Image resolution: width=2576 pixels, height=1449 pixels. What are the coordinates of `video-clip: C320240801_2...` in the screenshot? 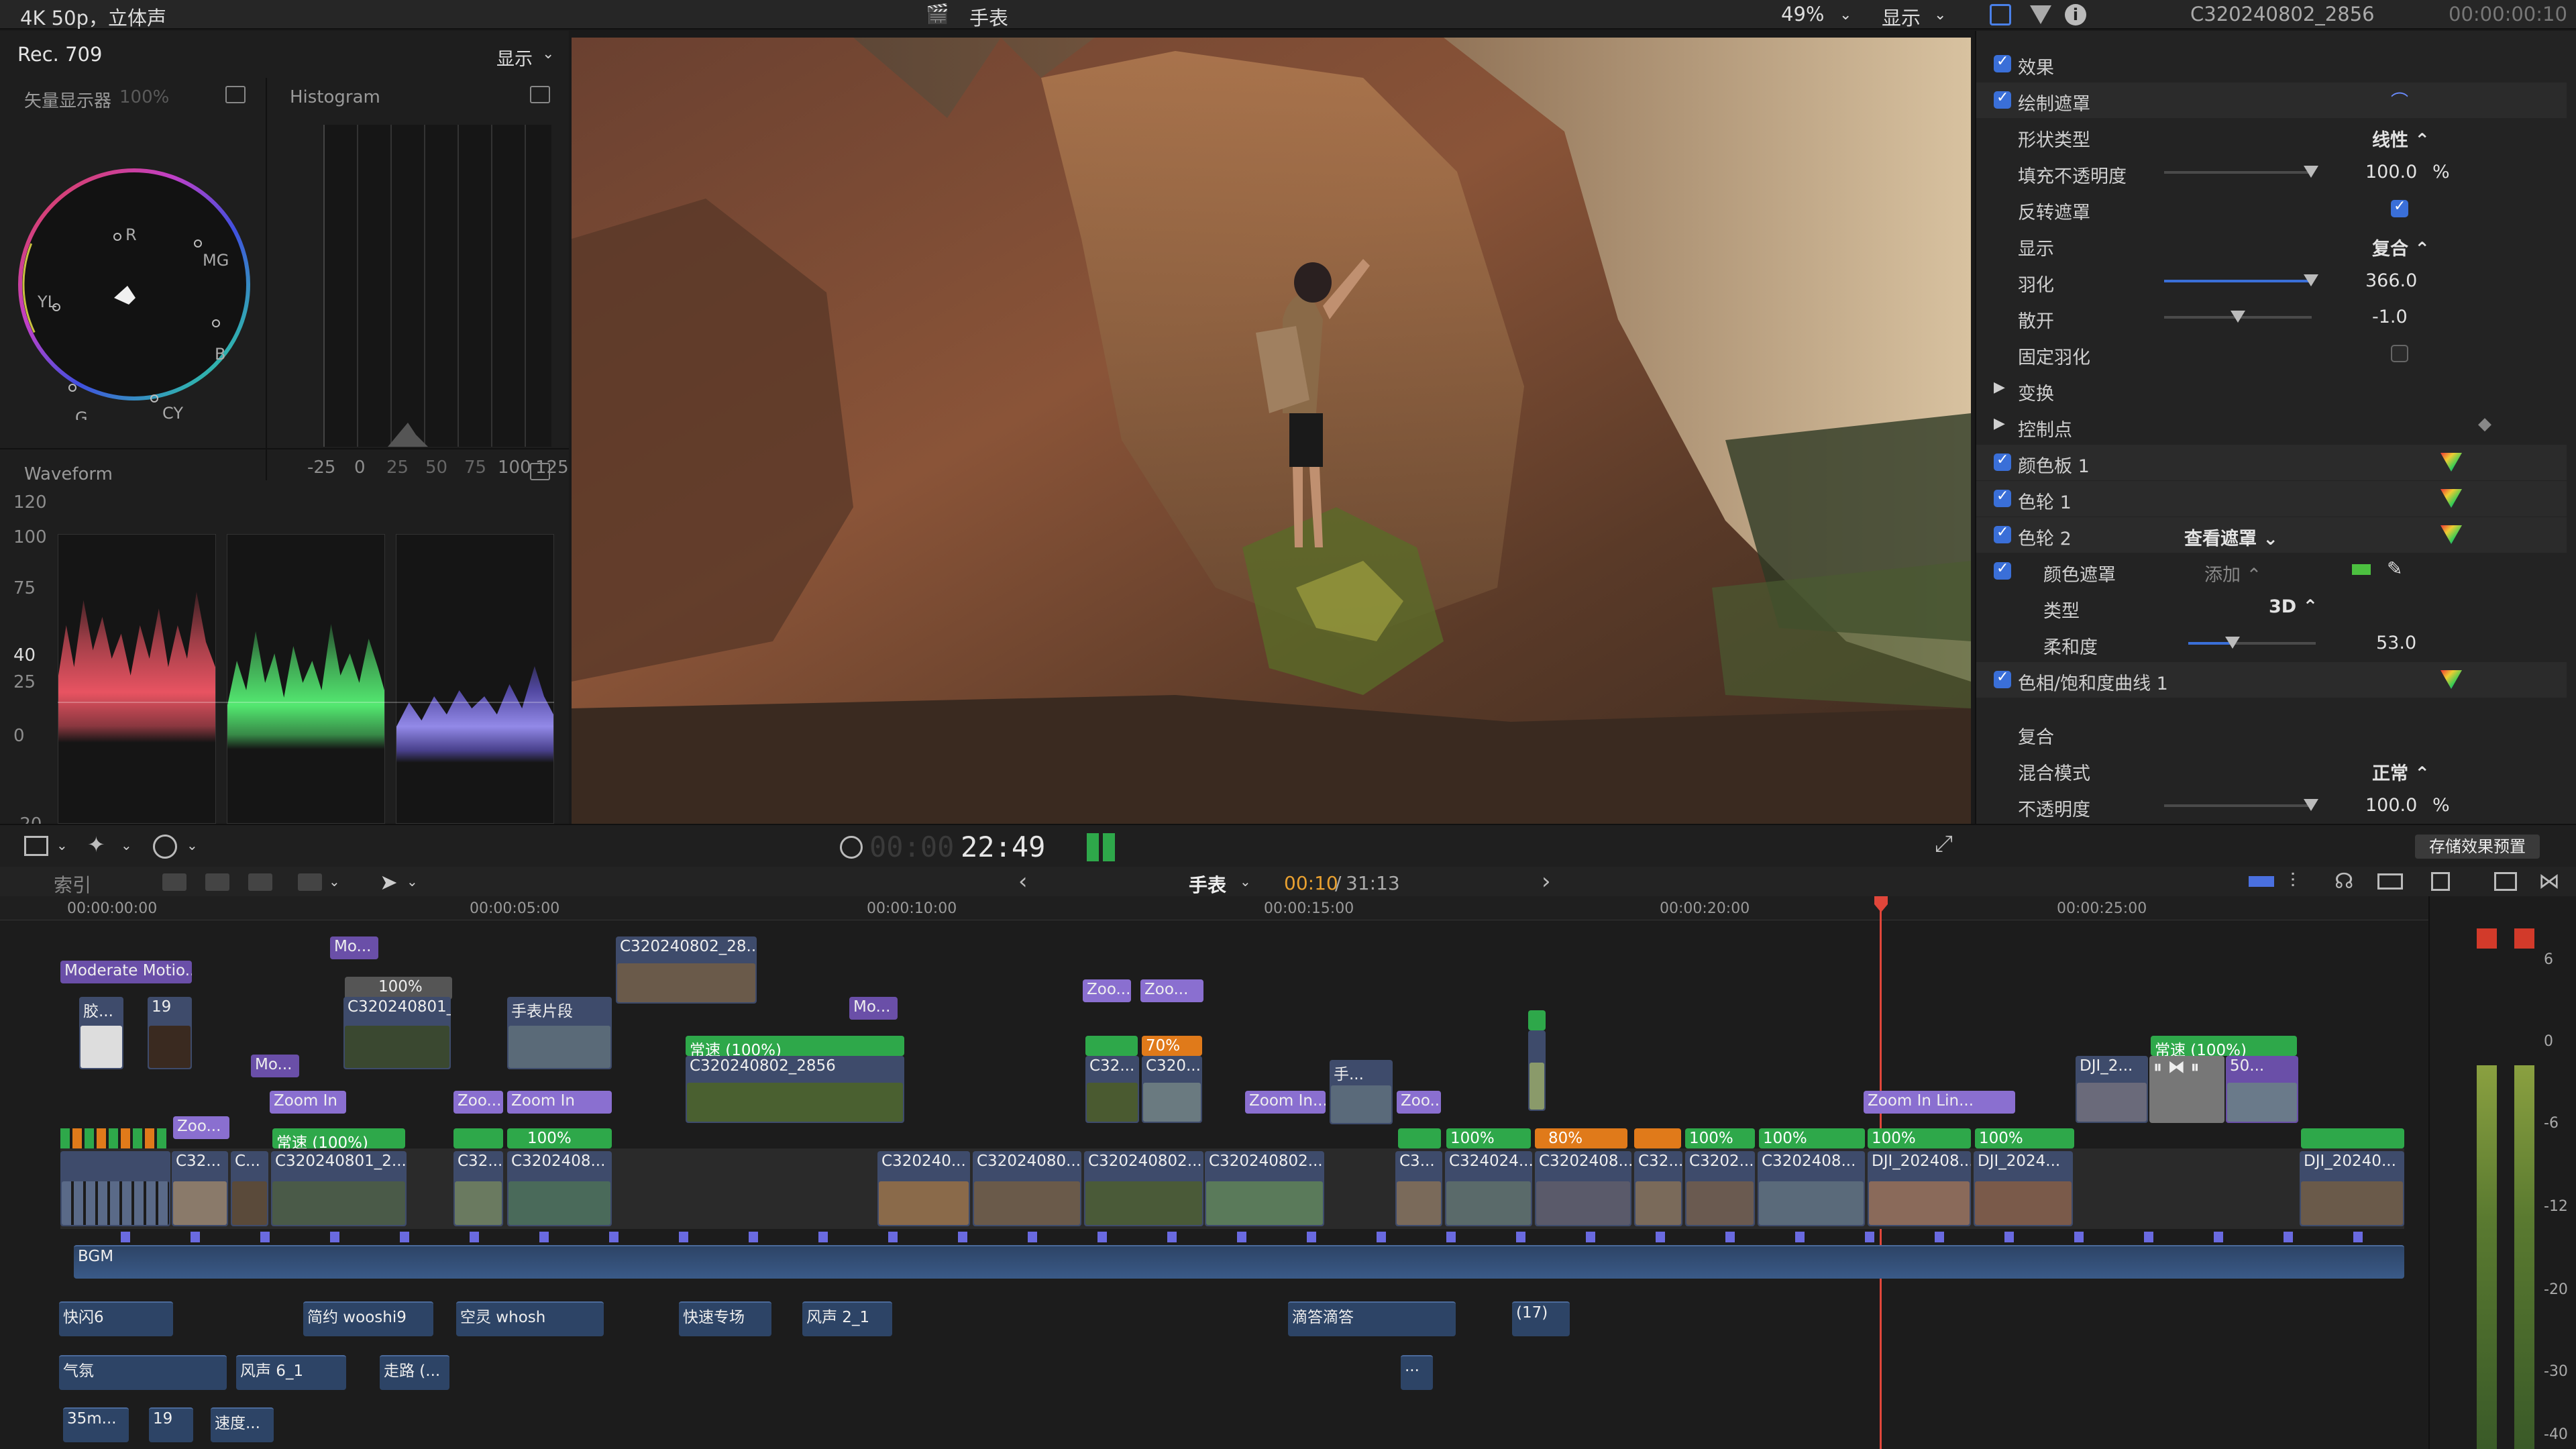 It's located at (397, 1033).